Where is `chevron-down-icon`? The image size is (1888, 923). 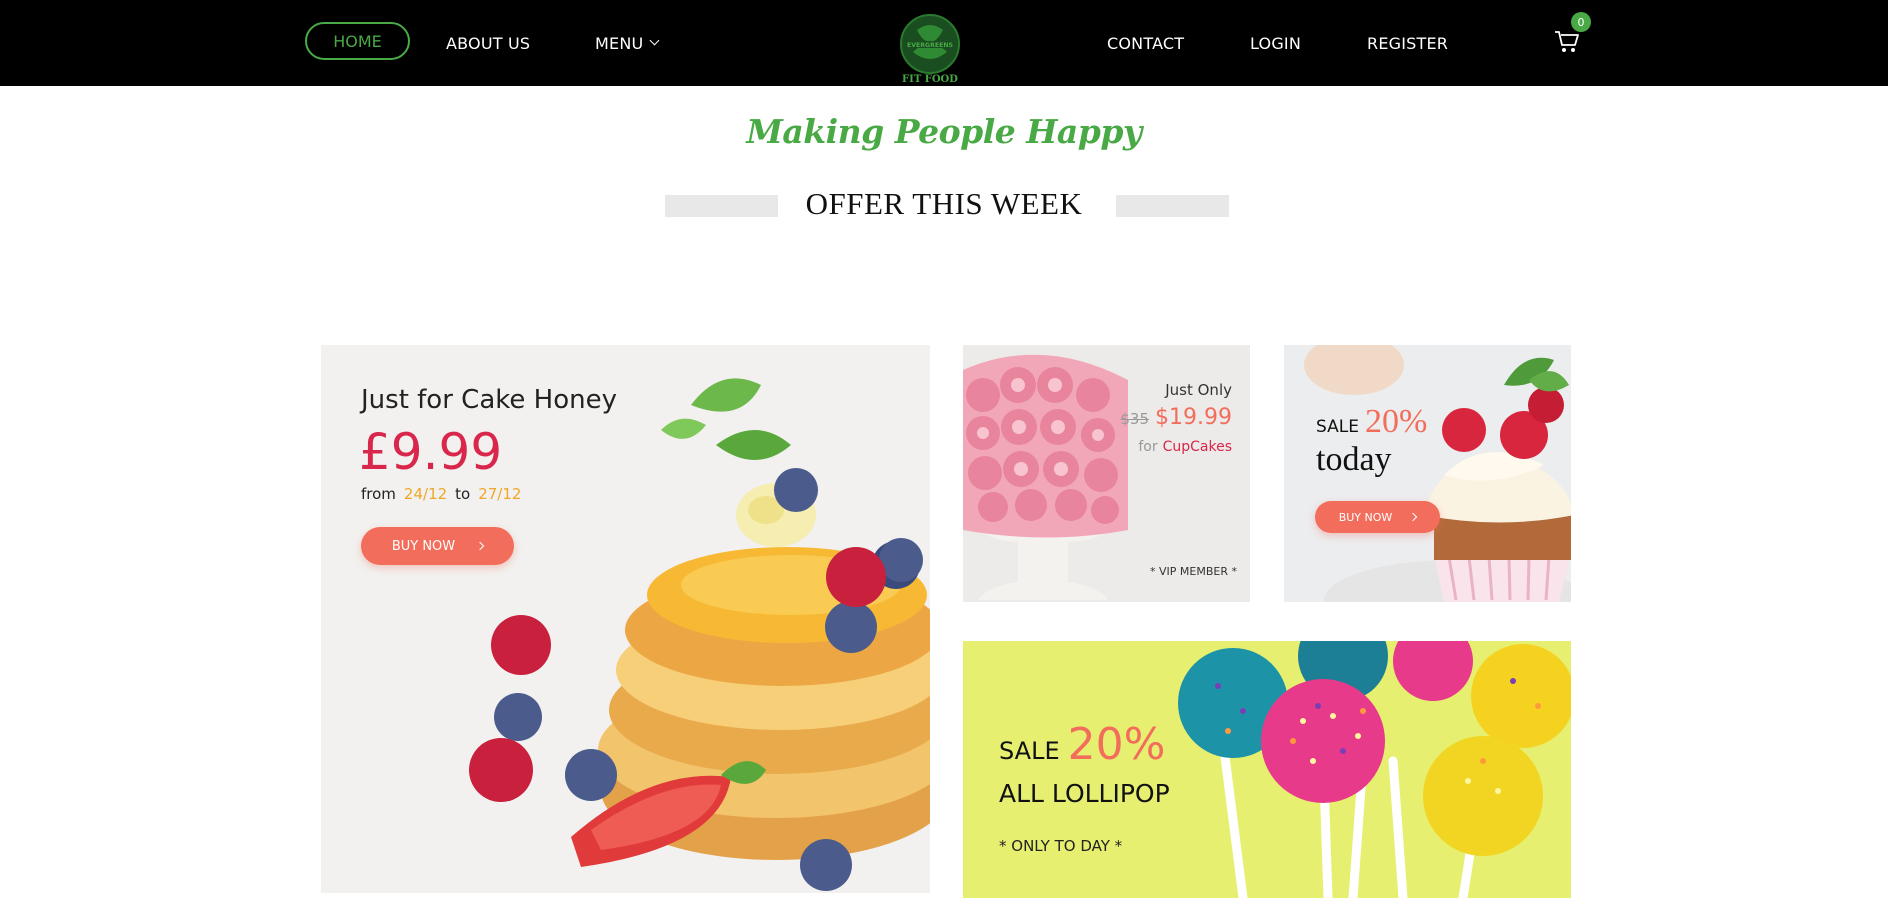
chevron-down-icon is located at coordinates (654, 40).